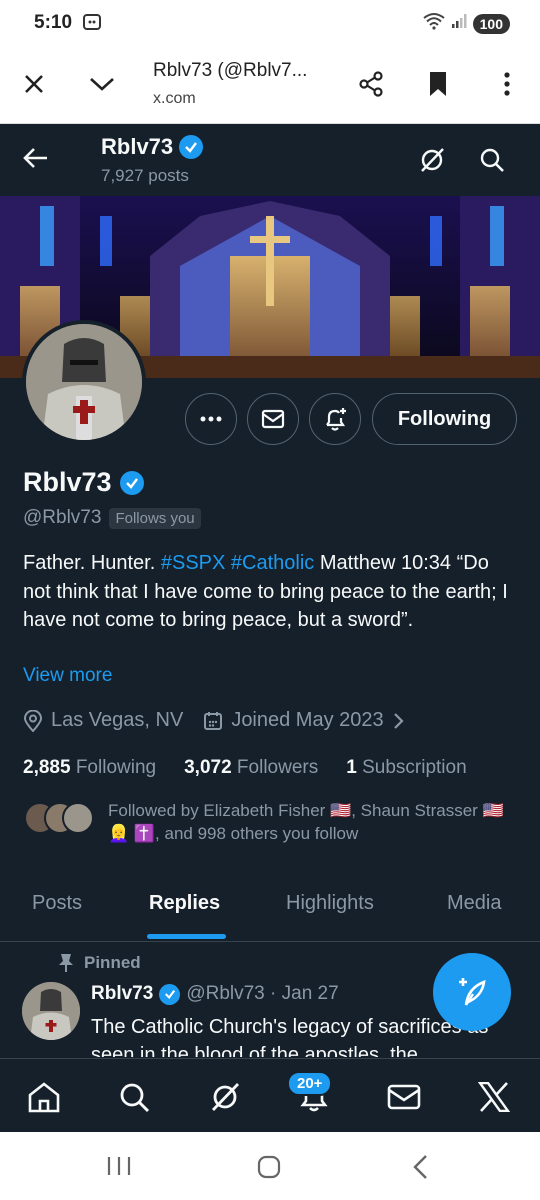  I want to click on tweet-header: Rblv73 @Rblv73 · Jan 27, so click(215, 994).